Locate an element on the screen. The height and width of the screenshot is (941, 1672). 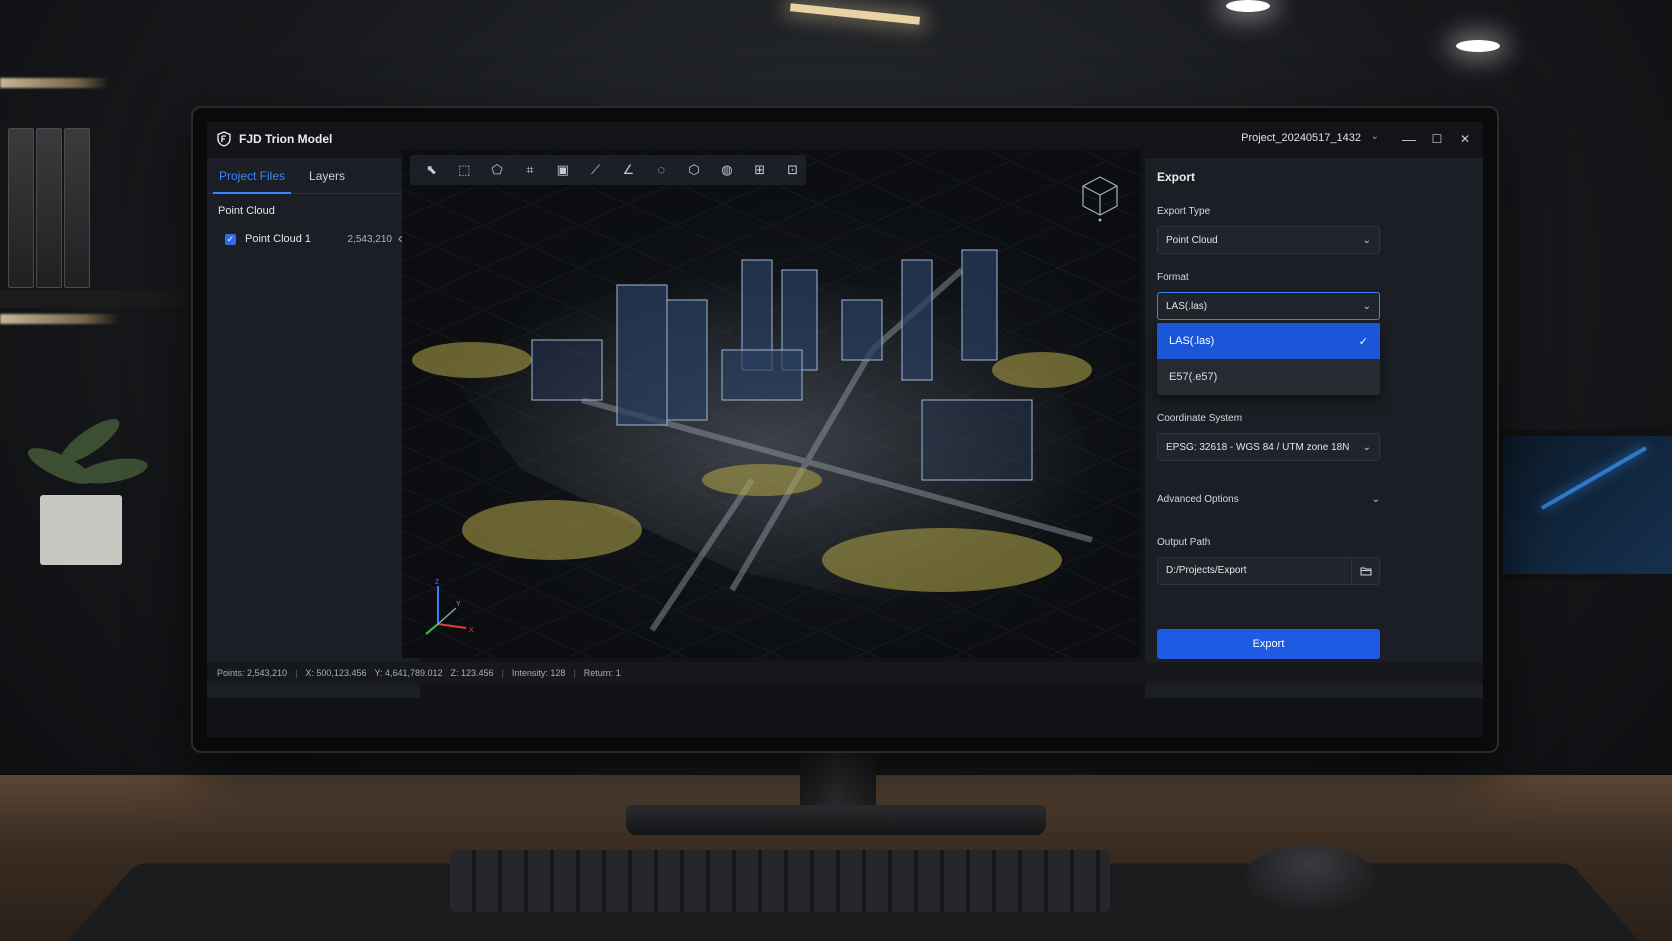
close-button: ✕ is located at coordinates (1465, 139).